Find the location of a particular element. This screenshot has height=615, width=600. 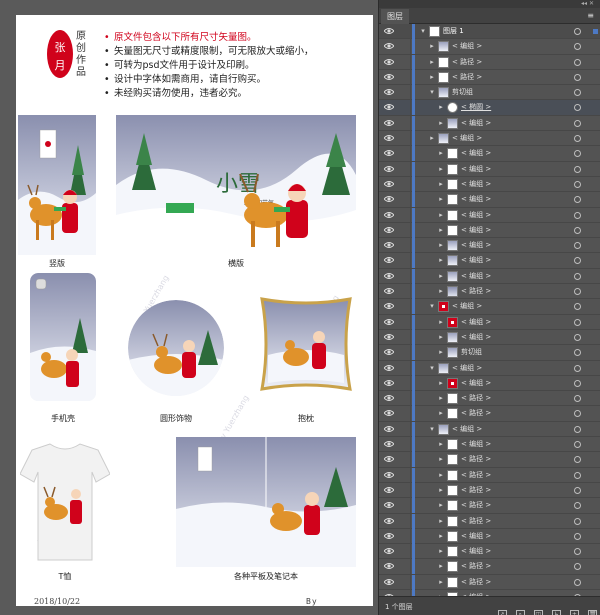

layer-row: ▸ < 椭圆 > is located at coordinates (489, 108).